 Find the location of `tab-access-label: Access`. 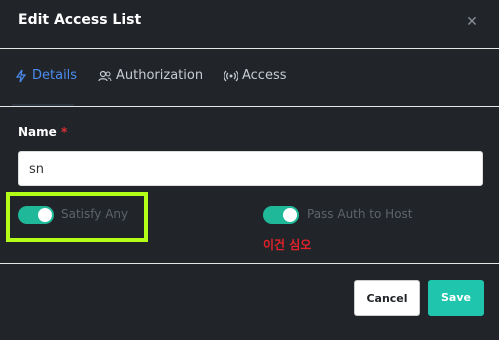

tab-access-label: Access is located at coordinates (264, 75).